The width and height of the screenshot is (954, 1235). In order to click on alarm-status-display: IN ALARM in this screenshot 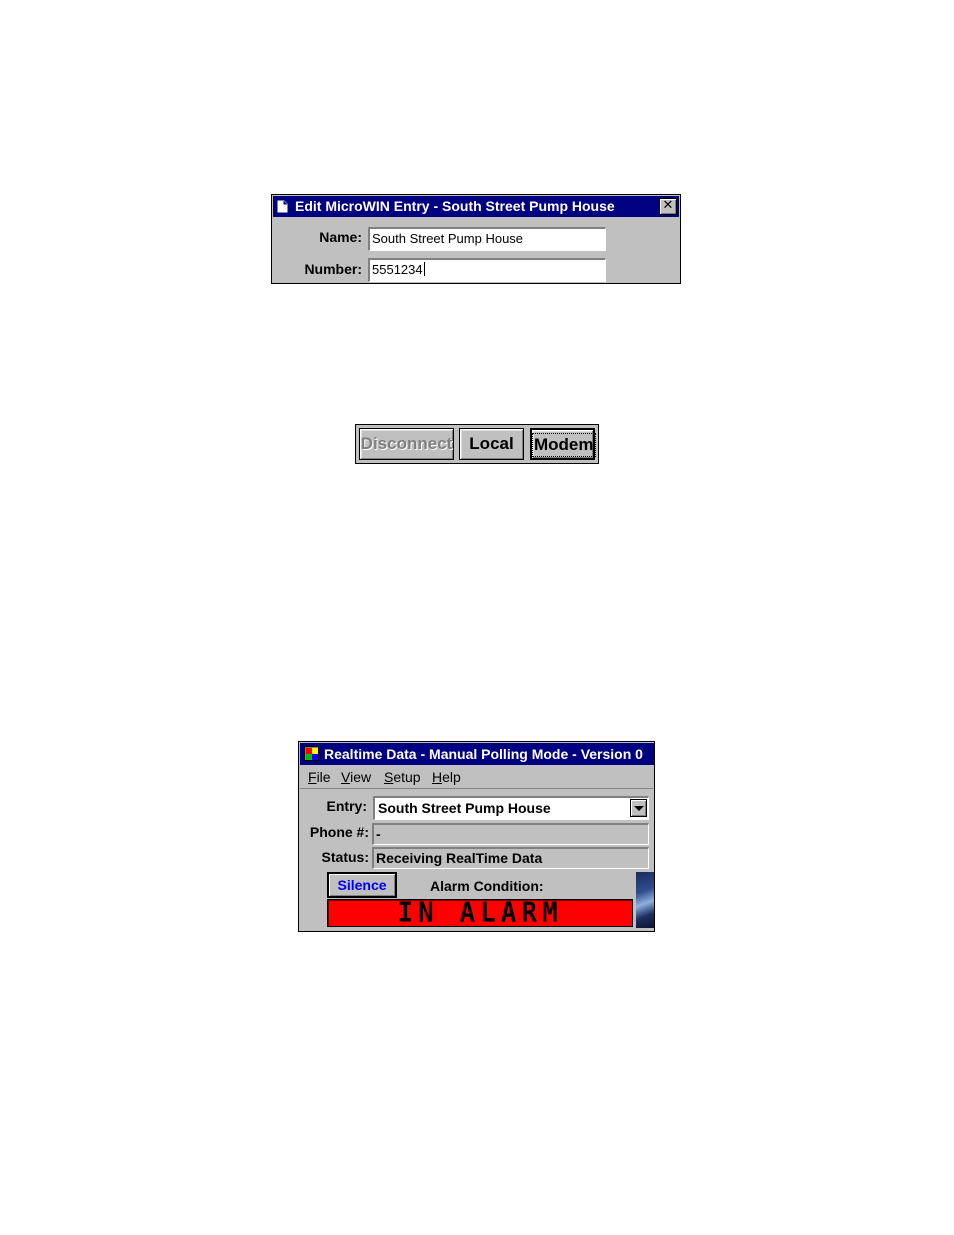, I will do `click(480, 913)`.